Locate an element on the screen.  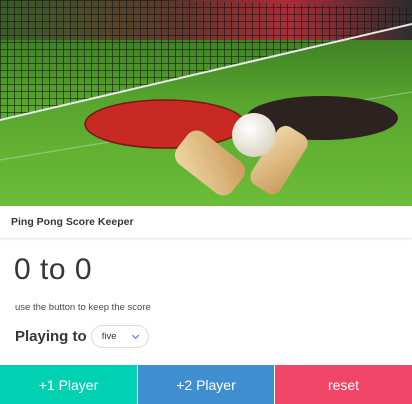
score-display: 0 to 0 is located at coordinates (53, 269).